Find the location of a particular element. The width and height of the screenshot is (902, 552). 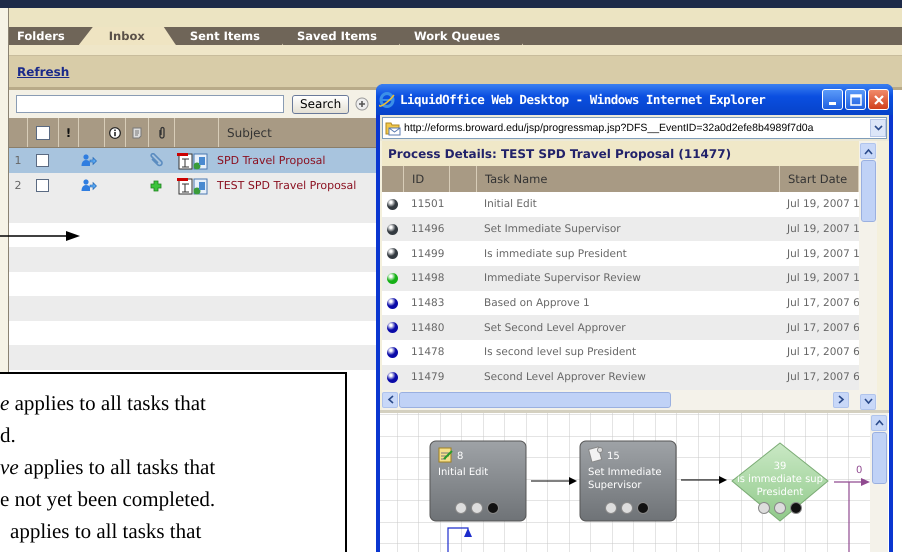

note-icon is located at coordinates (137, 132).